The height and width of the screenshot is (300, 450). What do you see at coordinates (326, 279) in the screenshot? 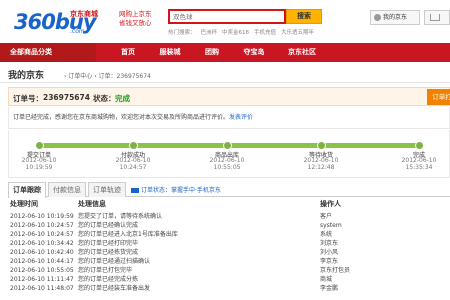
I see `row-operator: 商城` at bounding box center [326, 279].